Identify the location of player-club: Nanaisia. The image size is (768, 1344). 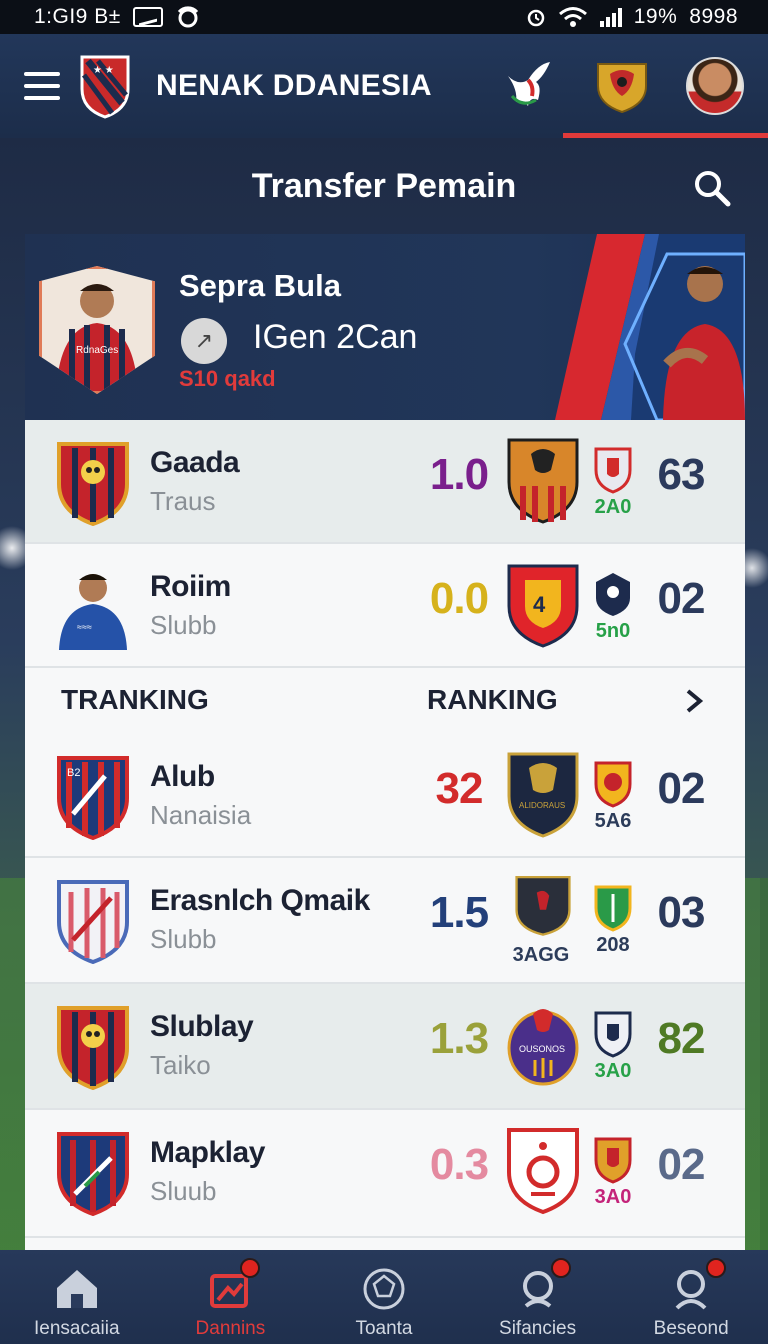
(201, 815).